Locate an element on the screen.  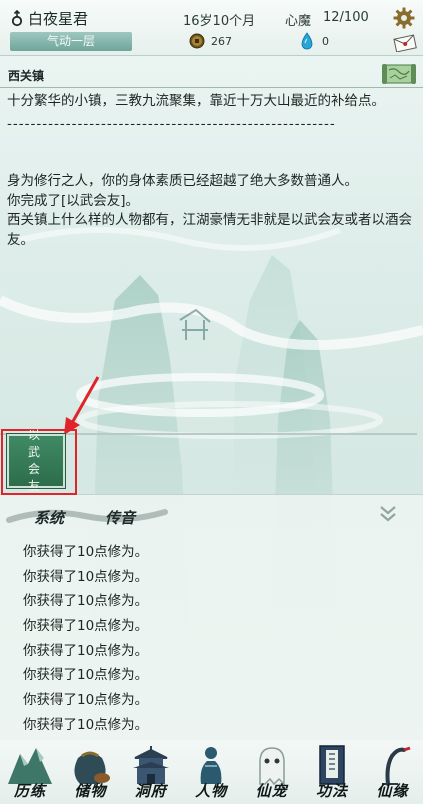
nav-cave-dwelling: 洞府 is located at coordinates (151, 772).